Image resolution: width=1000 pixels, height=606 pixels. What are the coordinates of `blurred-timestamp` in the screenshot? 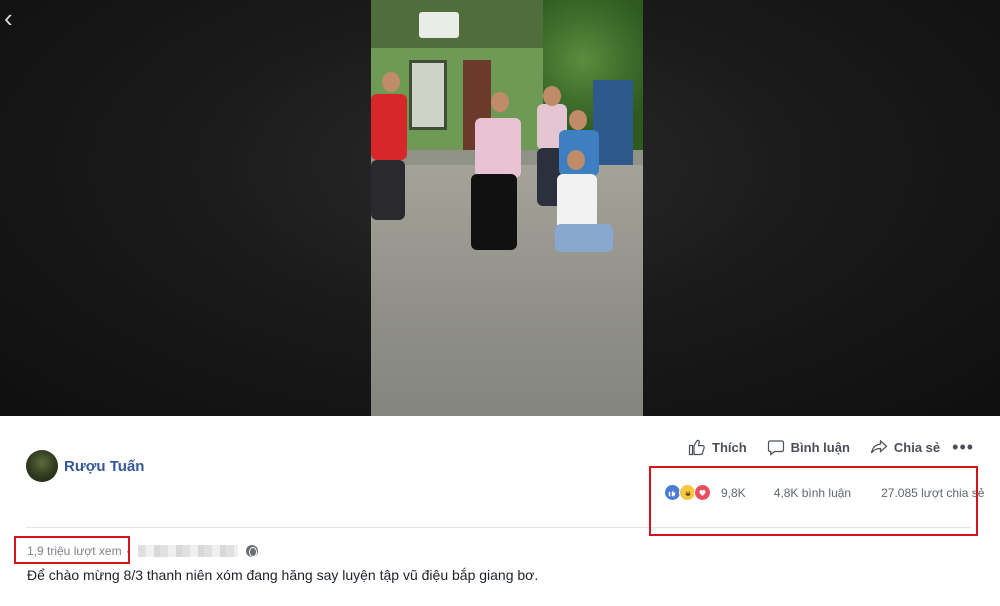 It's located at (187, 551).